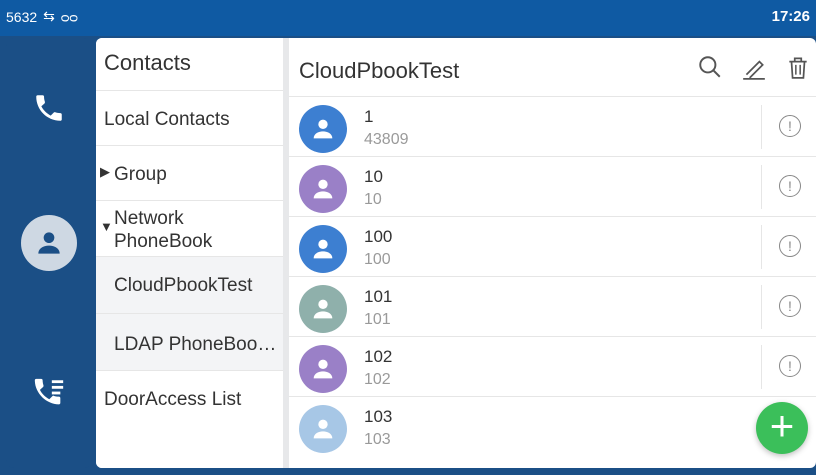 The height and width of the screenshot is (475, 816). Describe the element at coordinates (106, 226) in the screenshot. I see `caret-down-icon: ▼` at that location.